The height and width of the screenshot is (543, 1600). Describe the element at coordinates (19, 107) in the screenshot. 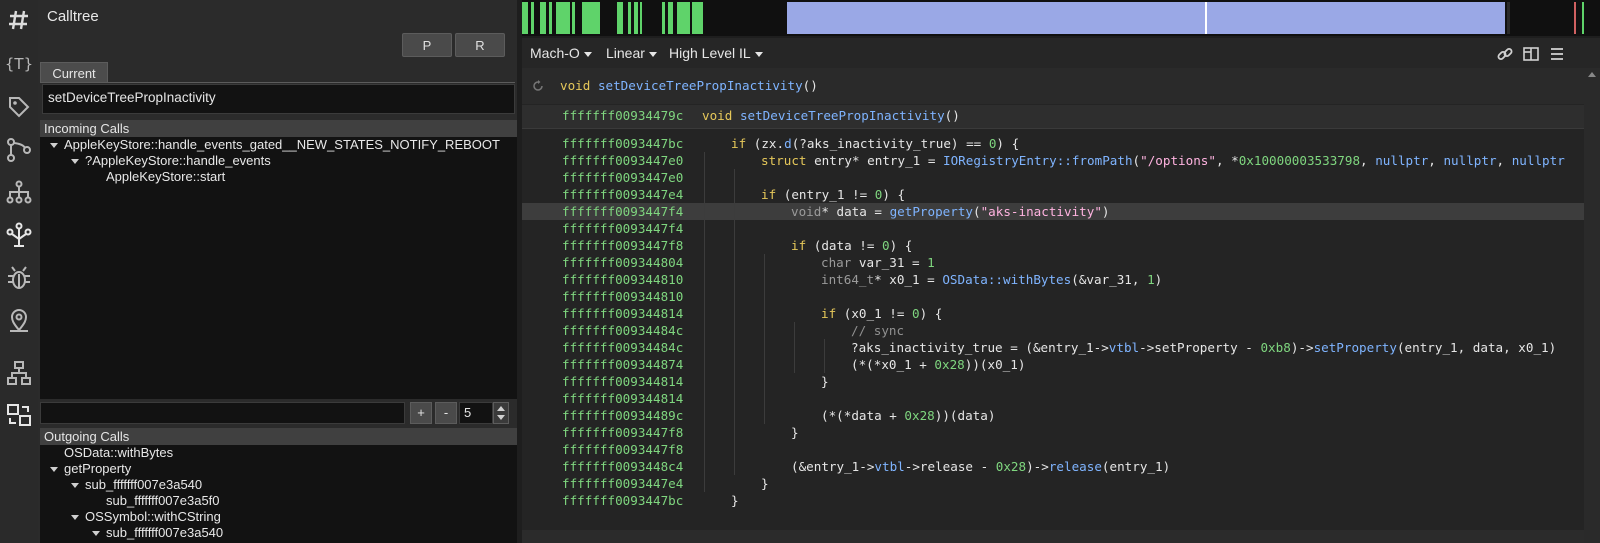

I see `tag-icon` at that location.